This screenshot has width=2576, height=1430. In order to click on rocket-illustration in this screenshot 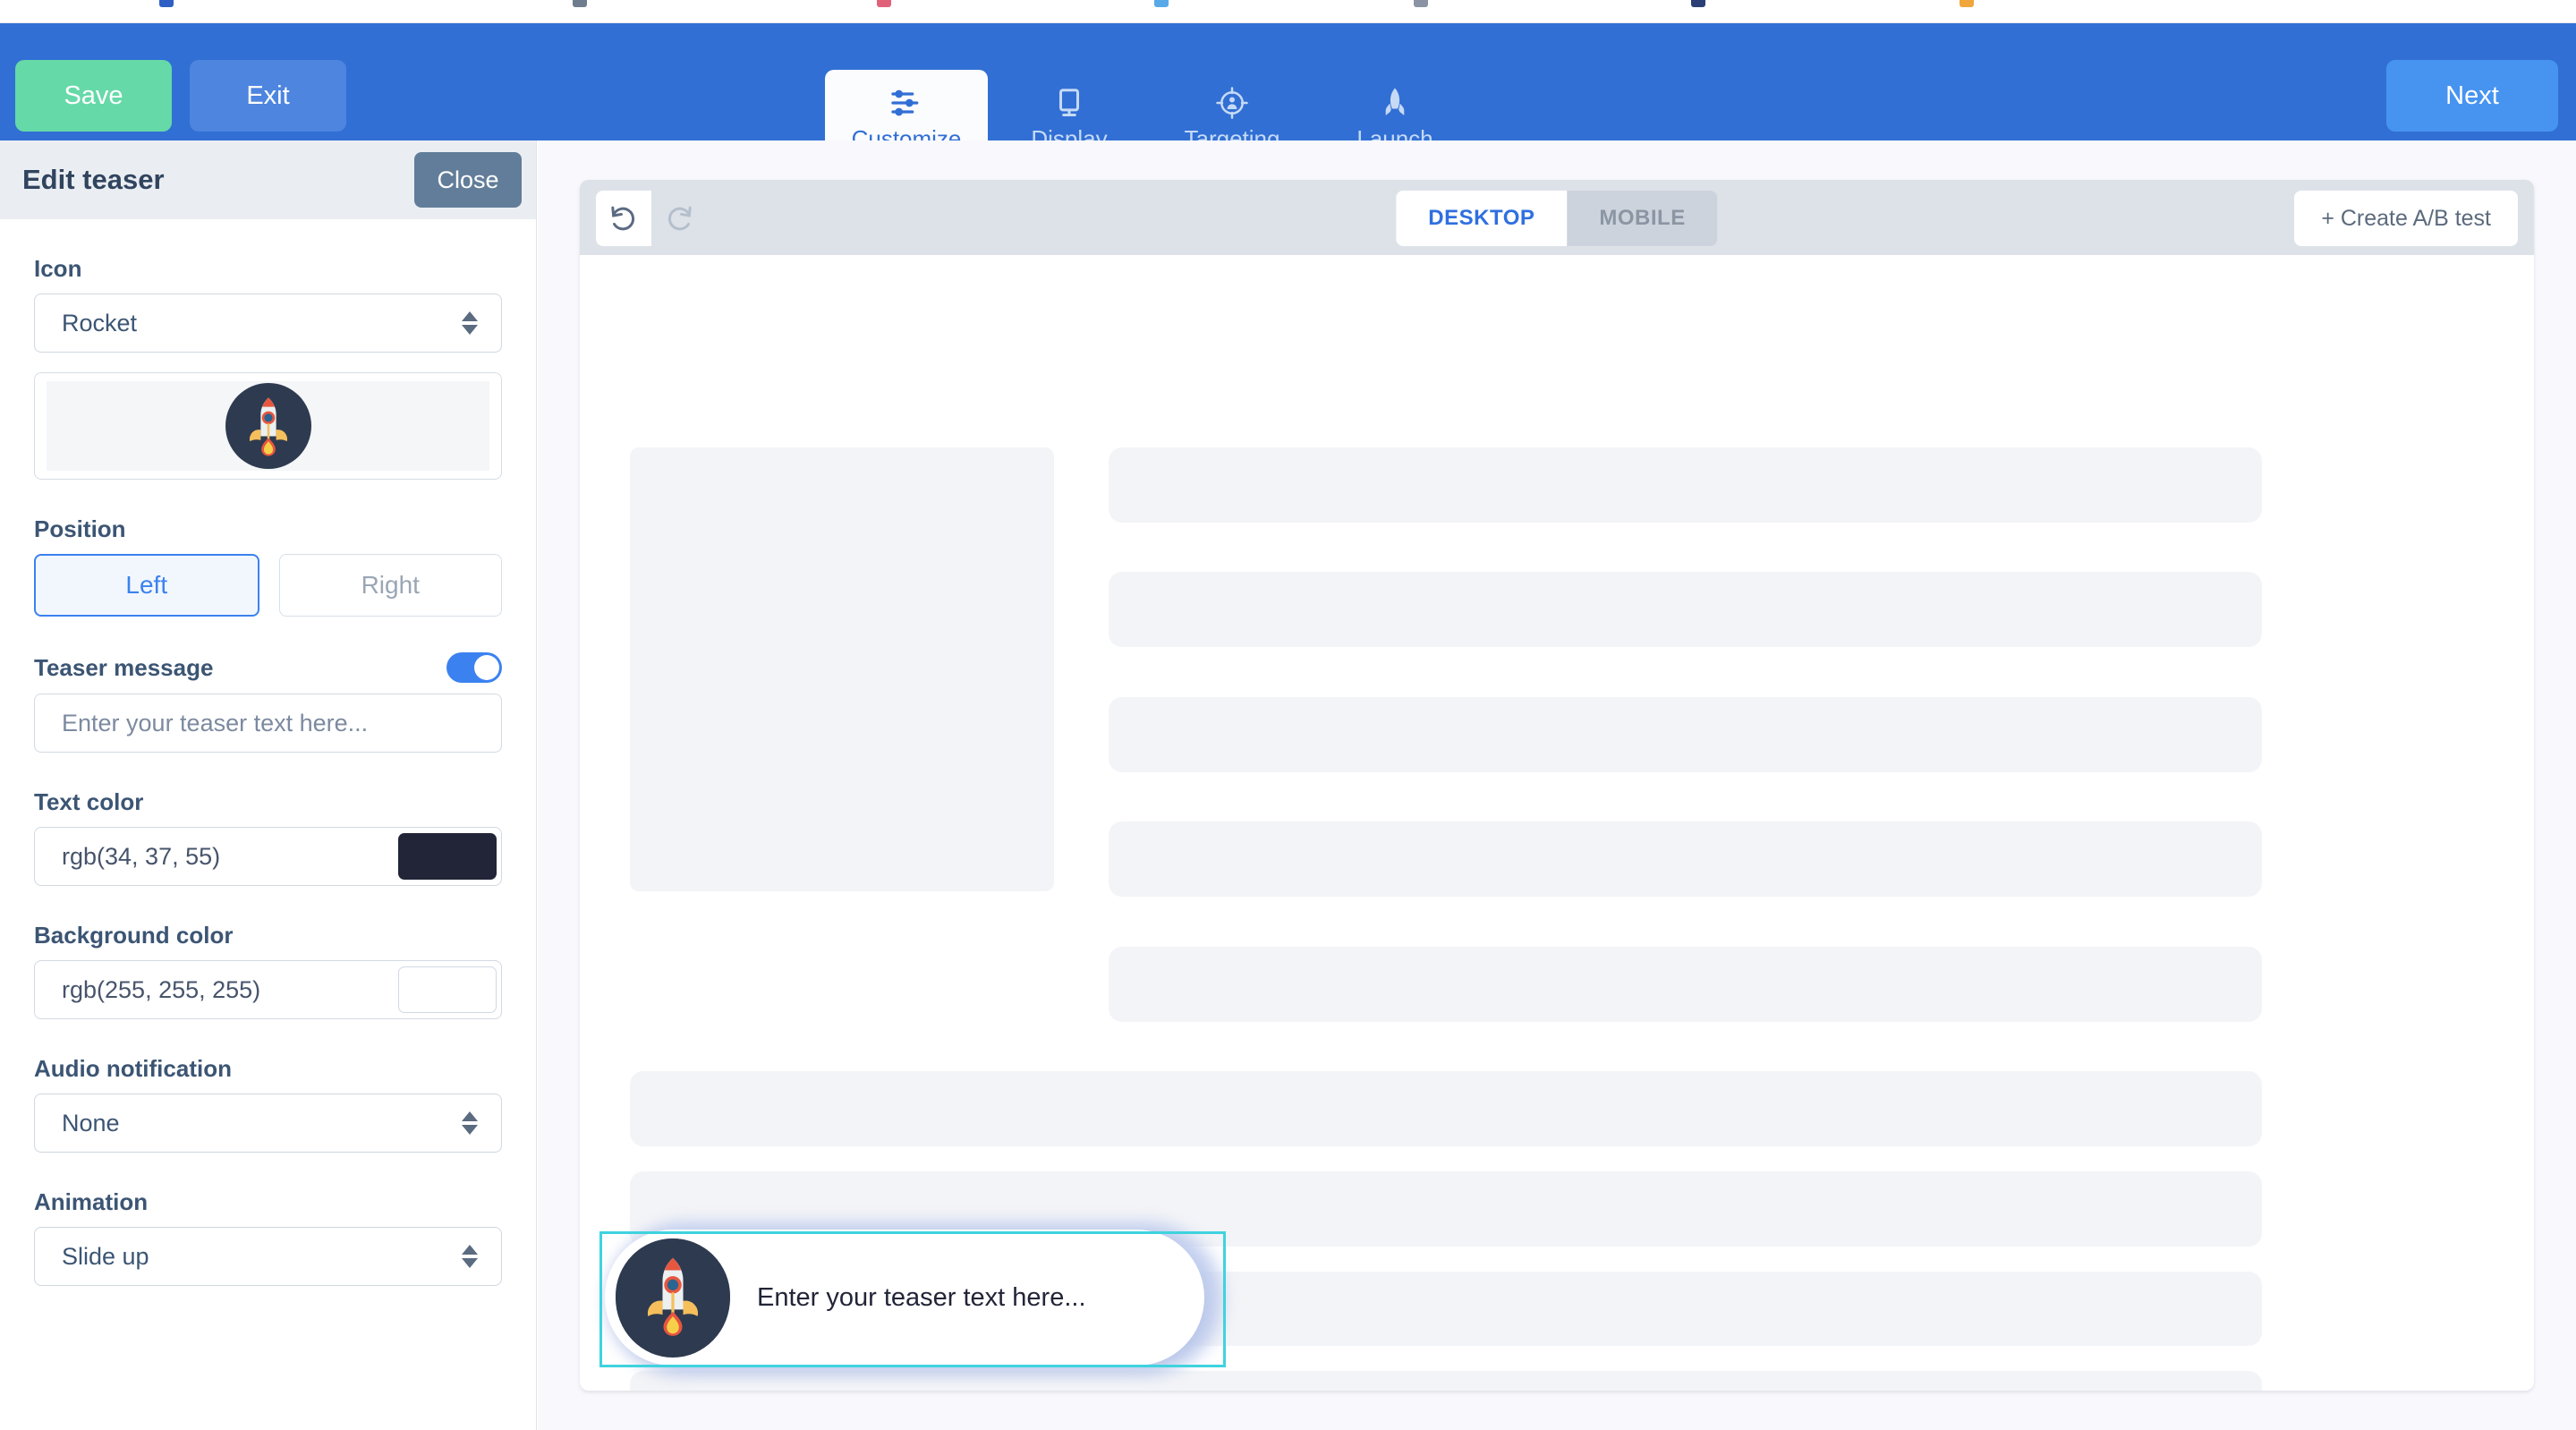, I will do `click(268, 426)`.